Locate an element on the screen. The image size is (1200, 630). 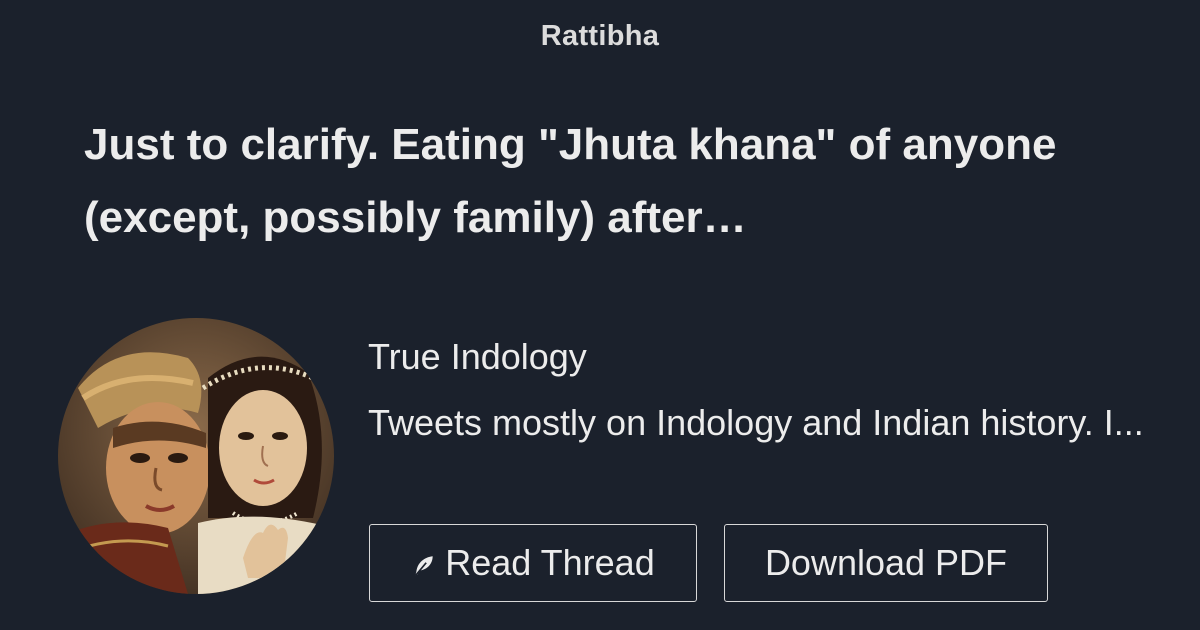
download-pdf-button: Download PDF is located at coordinates (886, 563).